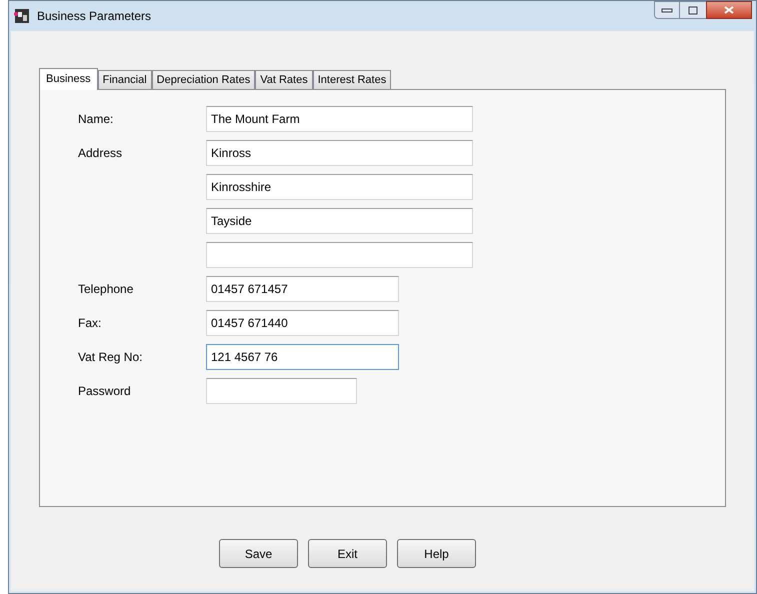  What do you see at coordinates (125, 79) in the screenshot?
I see `tab: Financial` at bounding box center [125, 79].